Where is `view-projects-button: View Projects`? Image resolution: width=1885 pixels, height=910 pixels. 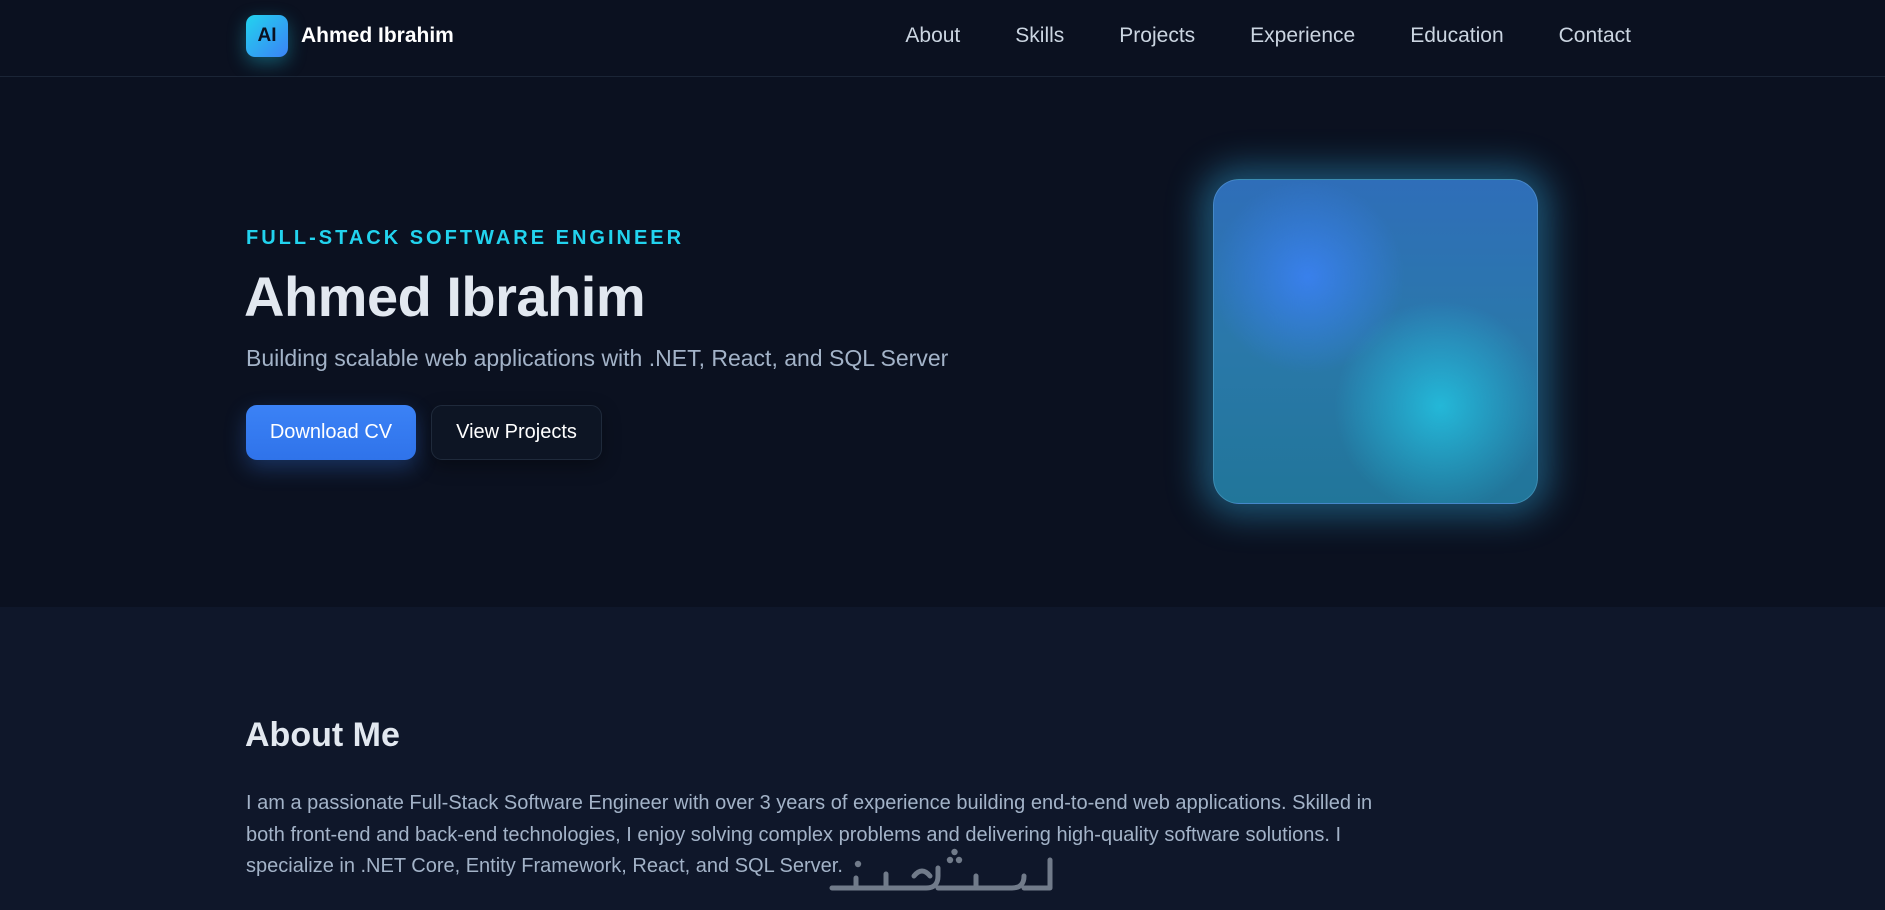 view-projects-button: View Projects is located at coordinates (516, 432).